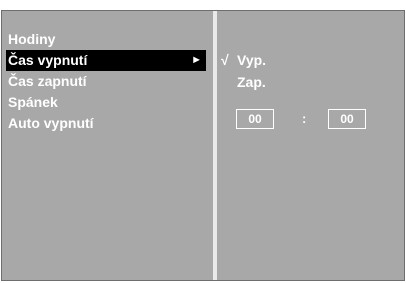  What do you see at coordinates (251, 82) in the screenshot?
I see `option-label: Zap.` at bounding box center [251, 82].